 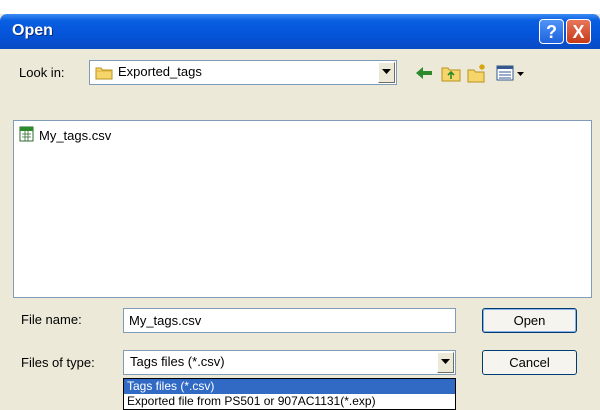 What do you see at coordinates (58, 362) in the screenshot?
I see `files-of-type-label: Files of type:` at bounding box center [58, 362].